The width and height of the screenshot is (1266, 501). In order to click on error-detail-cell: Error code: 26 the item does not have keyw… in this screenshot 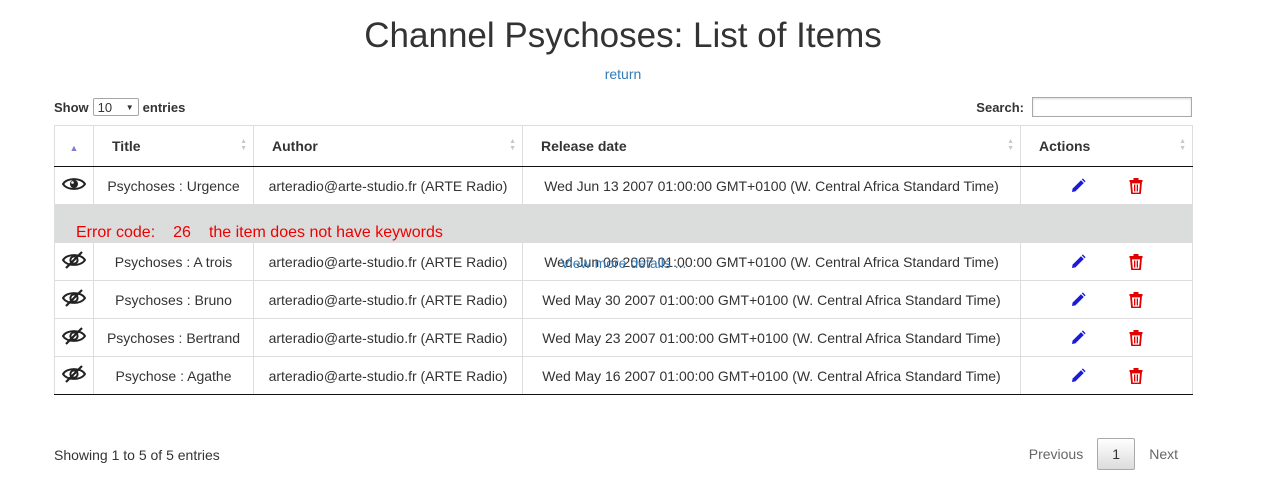, I will do `click(623, 237)`.